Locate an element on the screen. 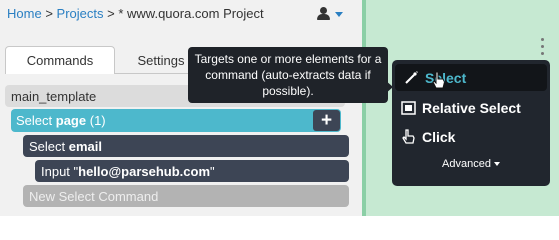 Image resolution: width=559 pixels, height=240 pixels. new-select-command: New Select Command is located at coordinates (186, 196).